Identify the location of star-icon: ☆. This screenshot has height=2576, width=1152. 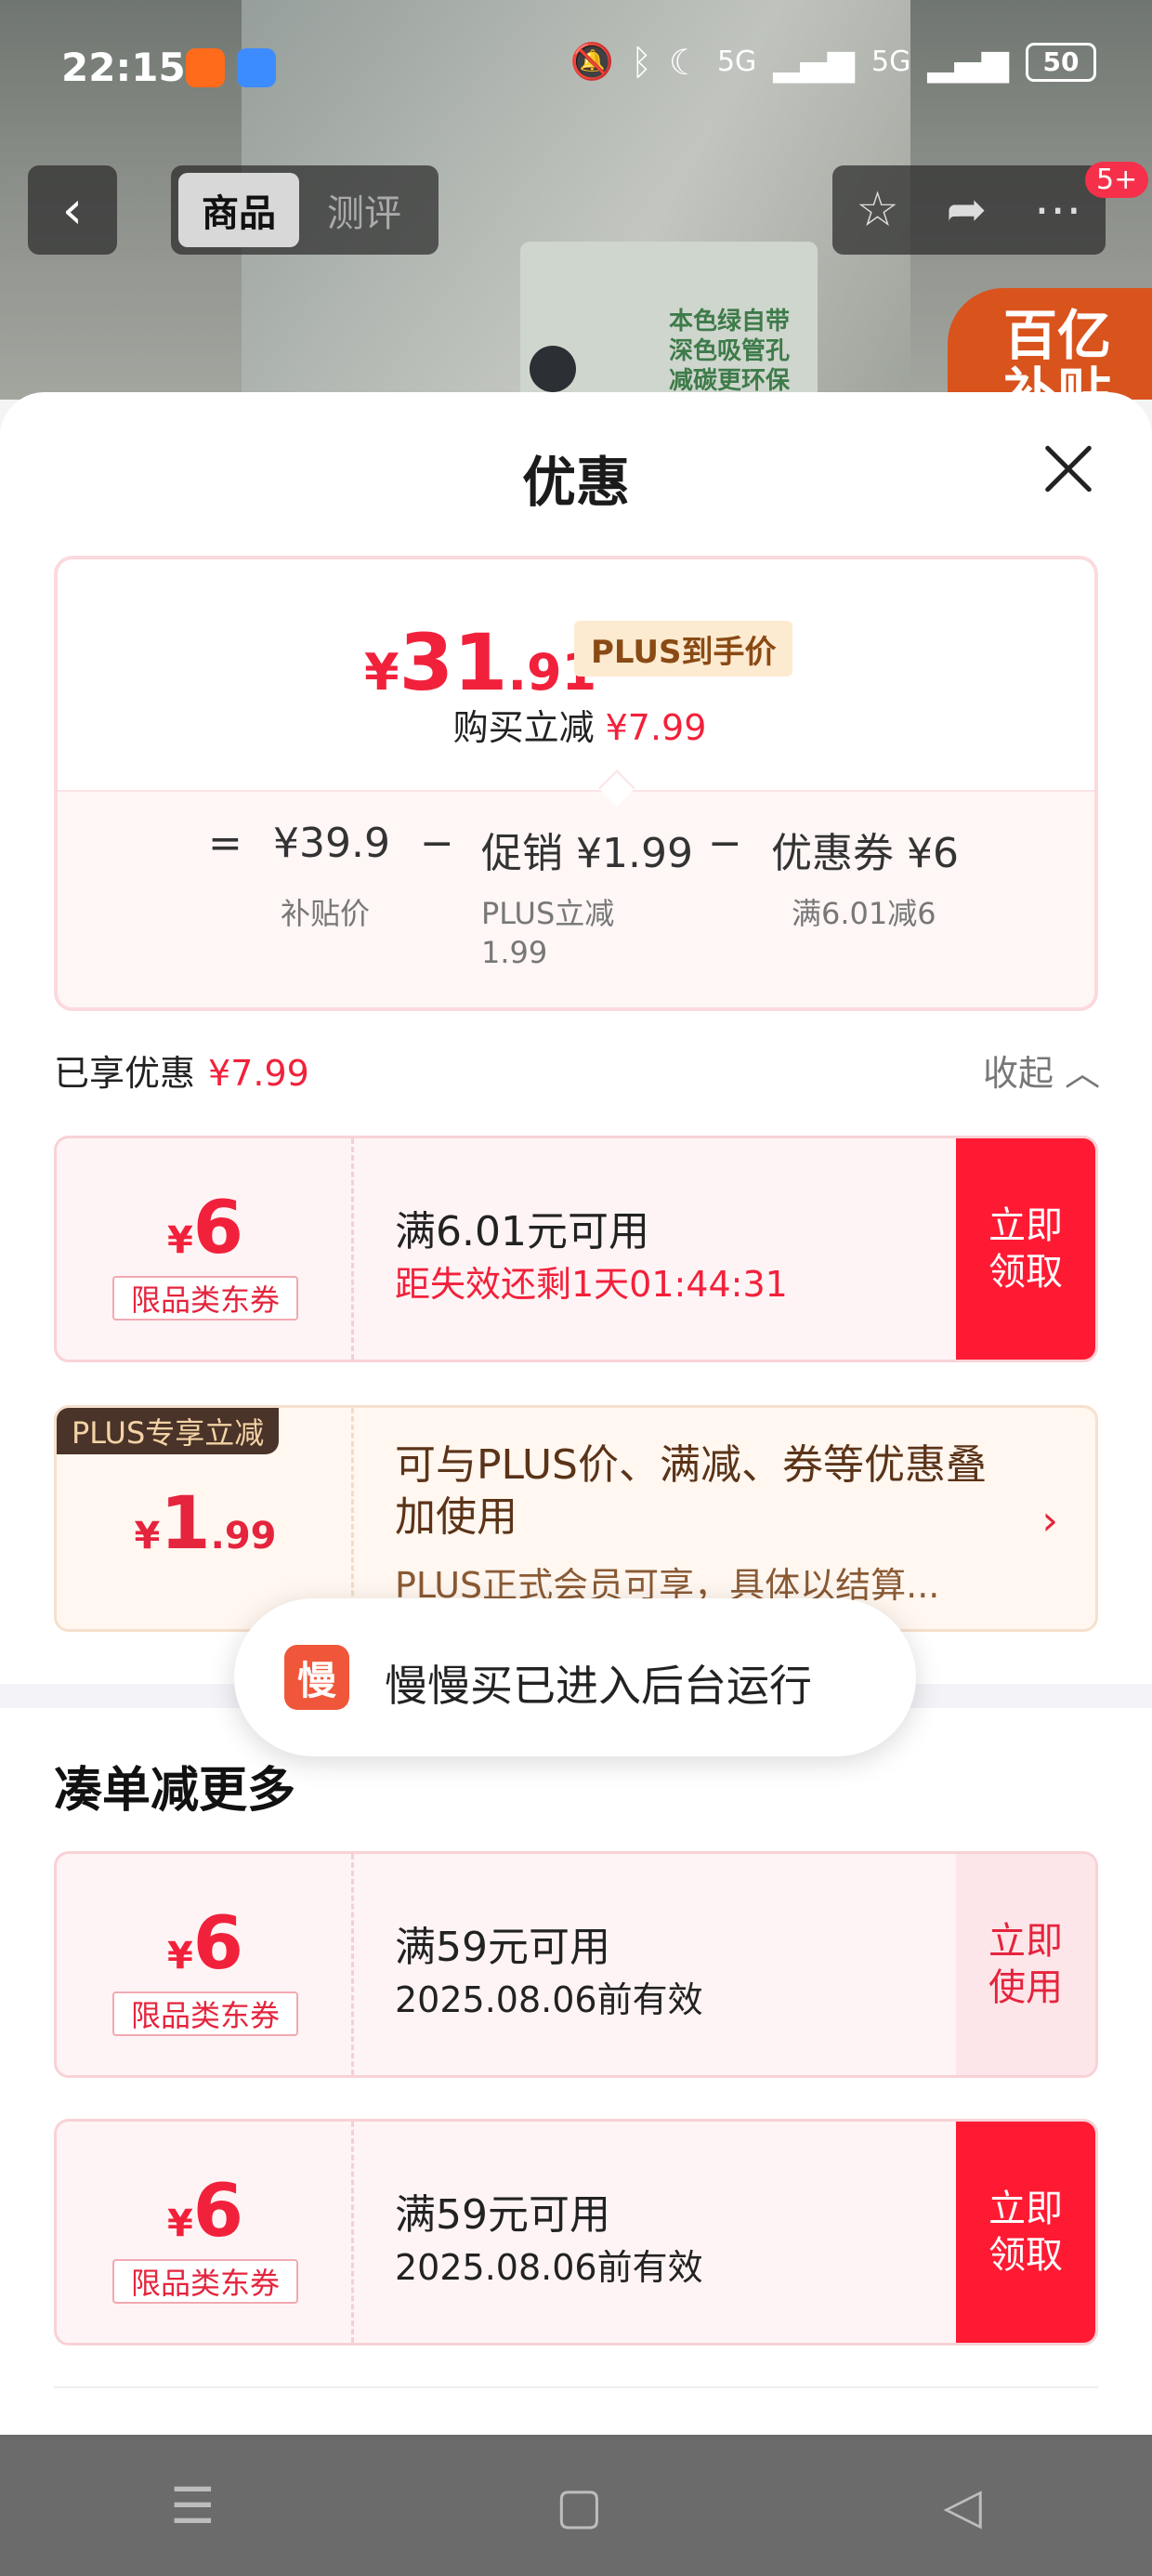
(877, 210).